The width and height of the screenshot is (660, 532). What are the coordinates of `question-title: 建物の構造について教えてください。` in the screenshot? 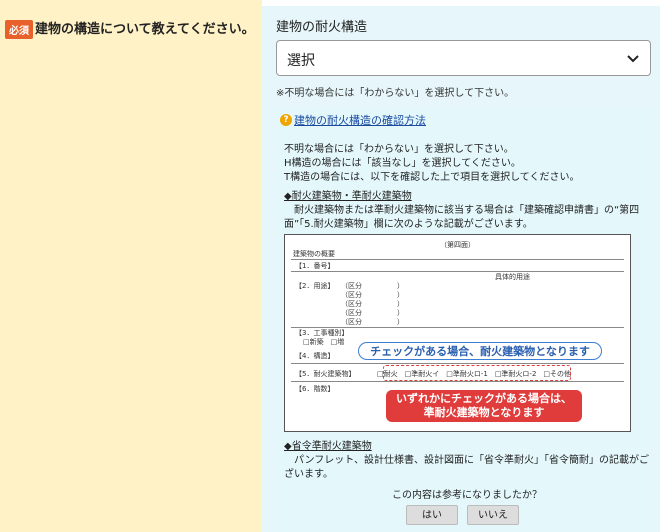 It's located at (145, 29).